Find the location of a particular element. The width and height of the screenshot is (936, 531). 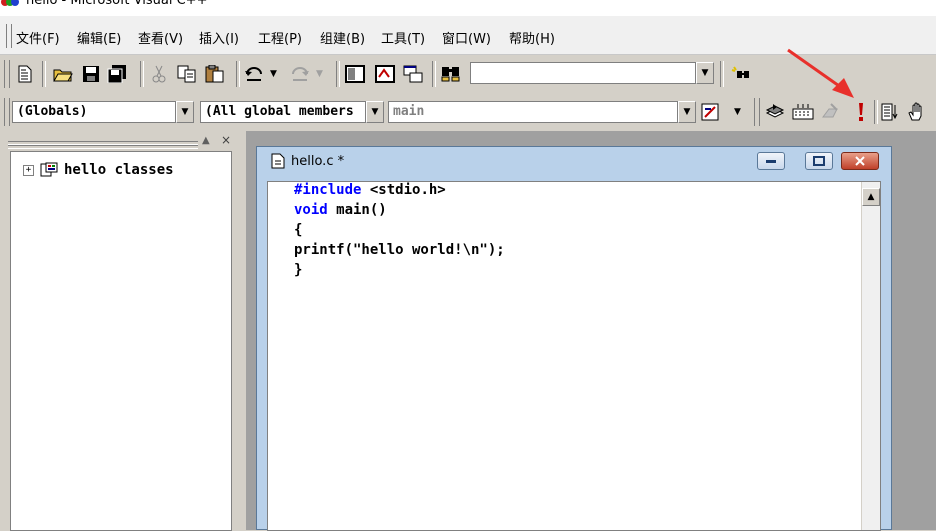

close-button is located at coordinates (860, 161).